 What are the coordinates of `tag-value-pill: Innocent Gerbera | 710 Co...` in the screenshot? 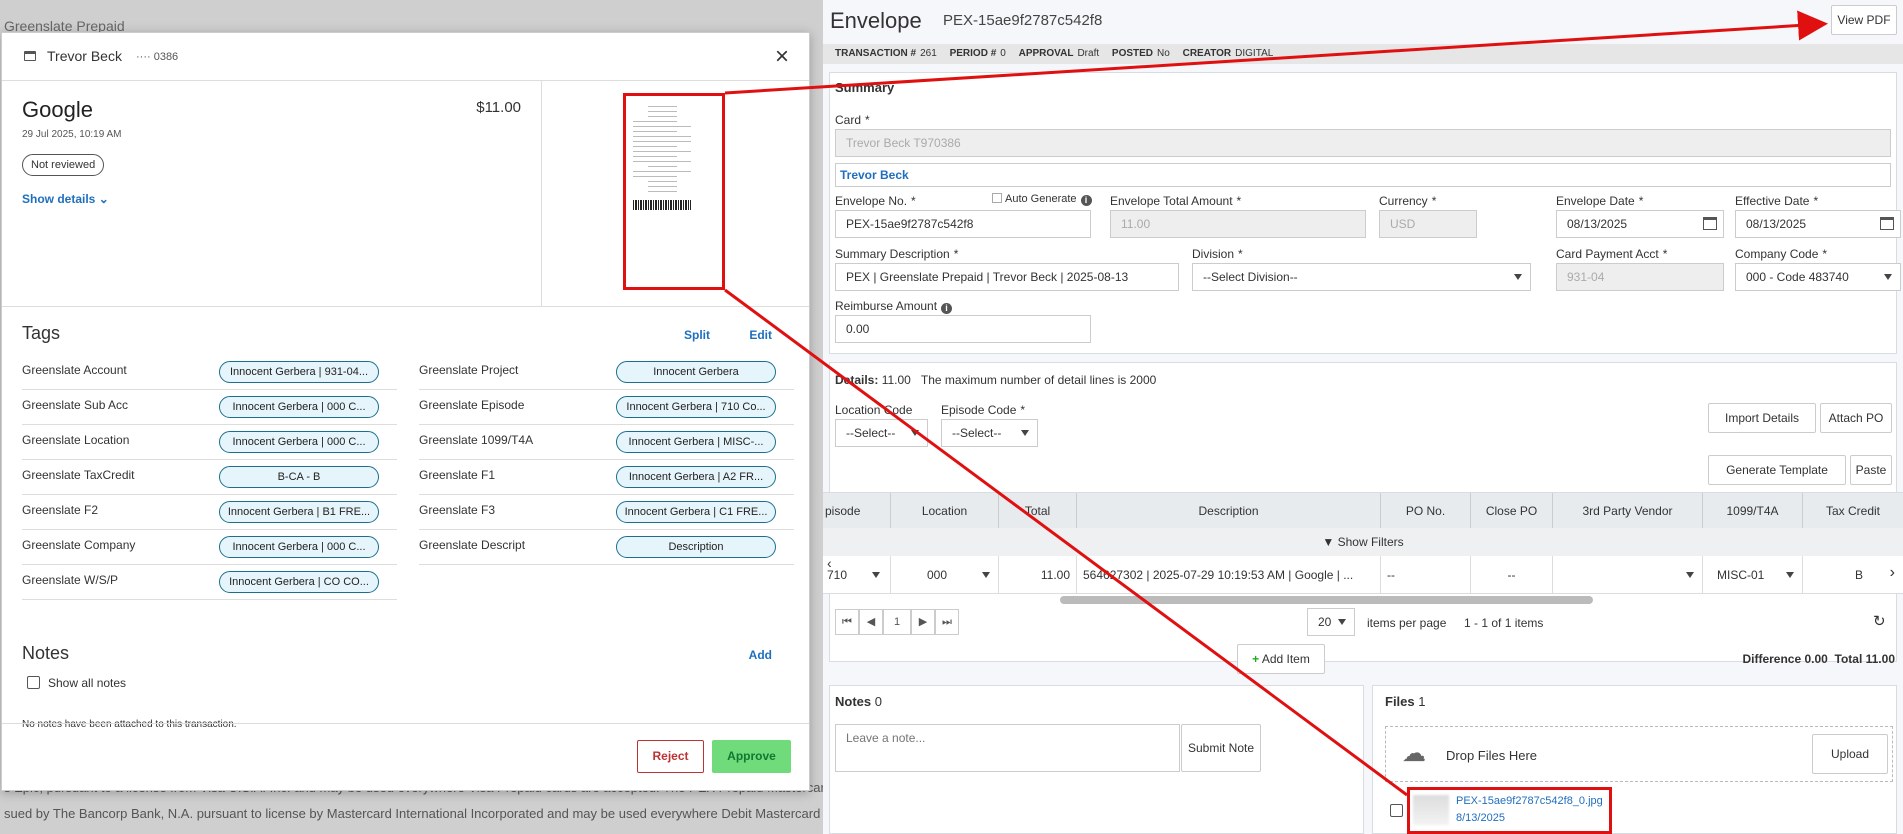 It's located at (696, 407).